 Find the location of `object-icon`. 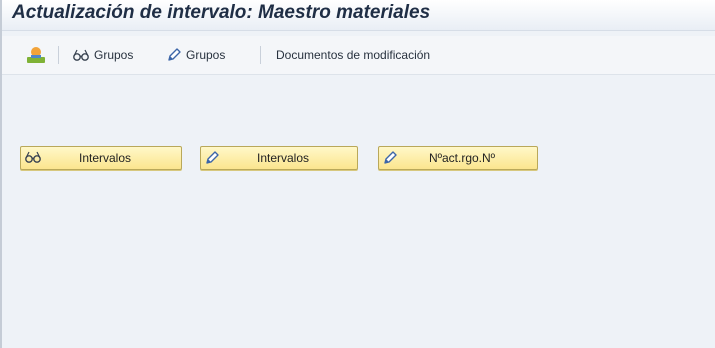

object-icon is located at coordinates (36, 55).